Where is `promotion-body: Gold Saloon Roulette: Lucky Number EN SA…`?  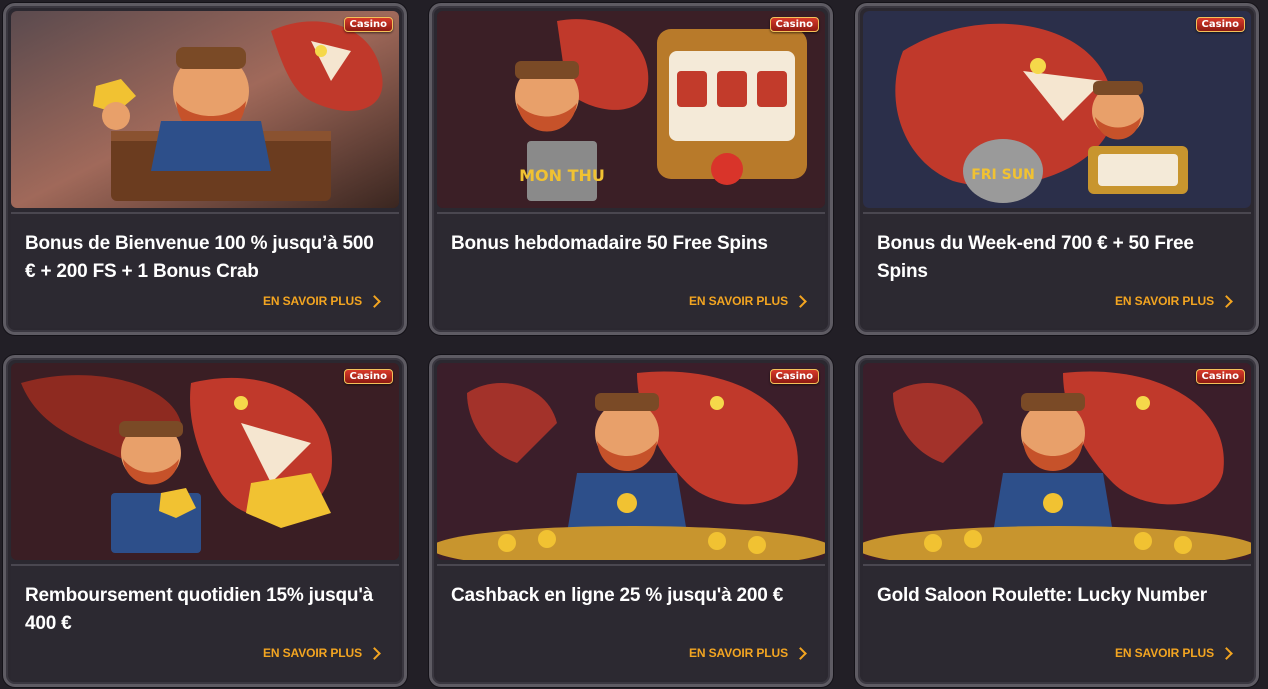 promotion-body: Gold Saloon Roulette: Lucky Number EN SA… is located at coordinates (1057, 622).